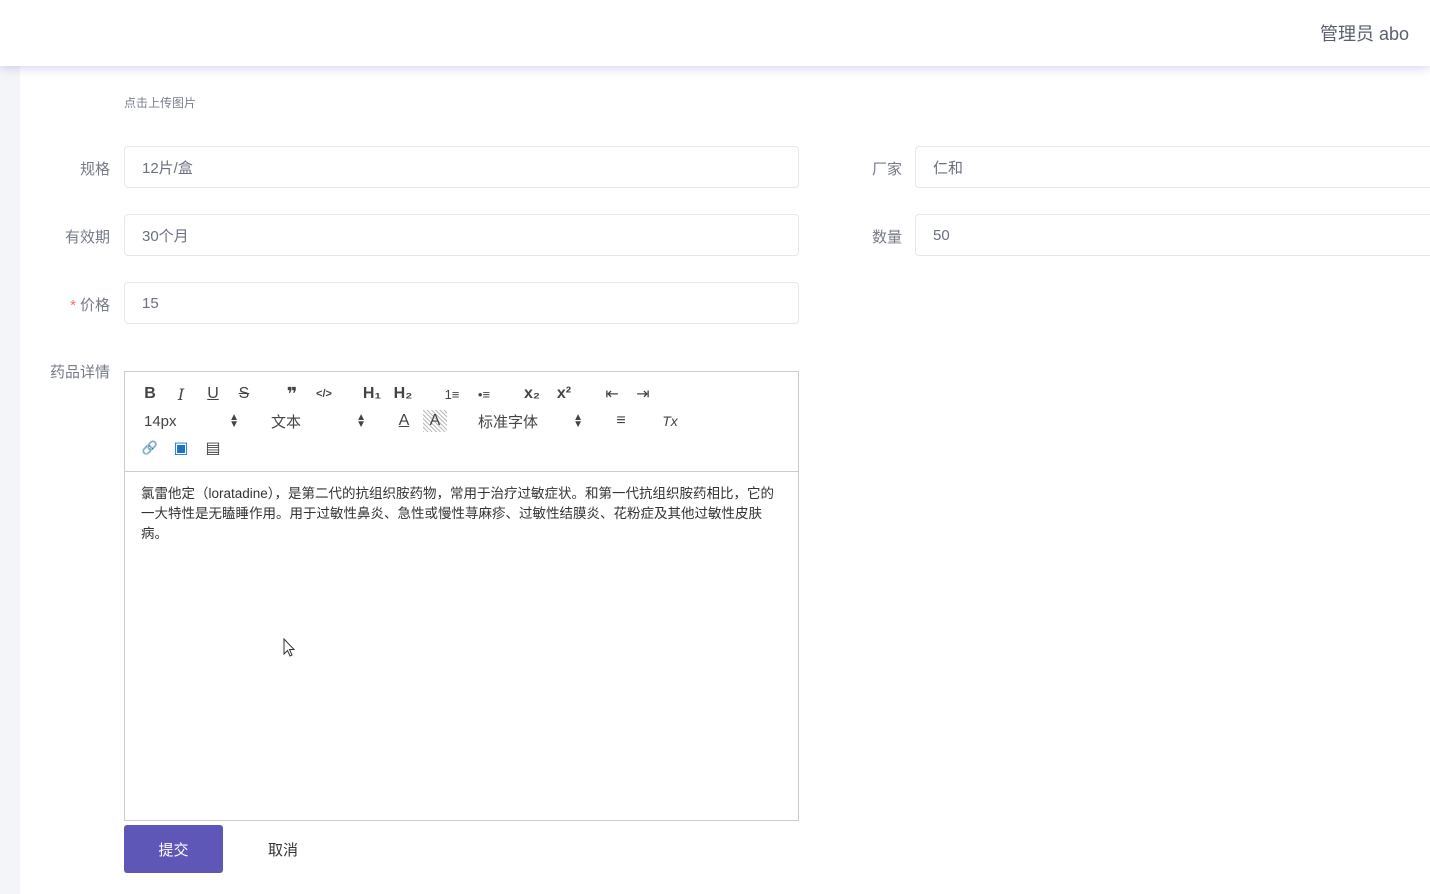  I want to click on bold-icon: B, so click(150, 394).